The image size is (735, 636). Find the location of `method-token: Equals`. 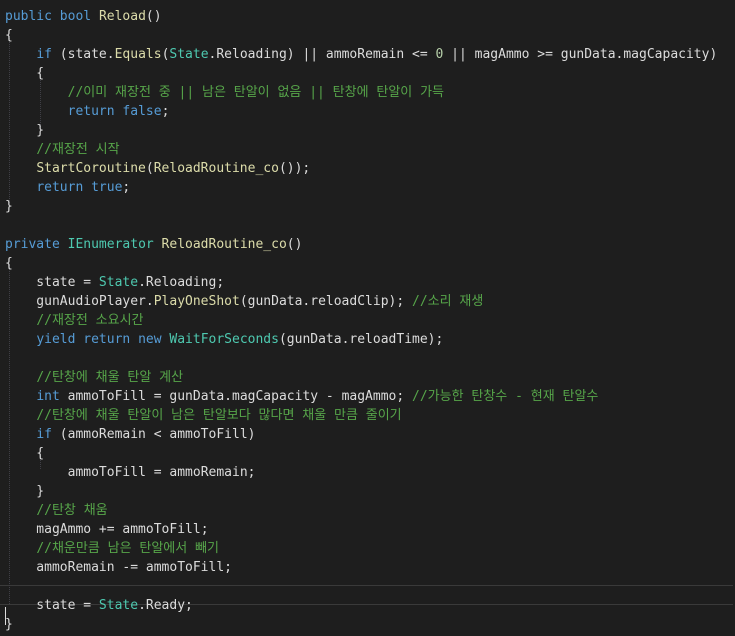

method-token: Equals is located at coordinates (138, 54).